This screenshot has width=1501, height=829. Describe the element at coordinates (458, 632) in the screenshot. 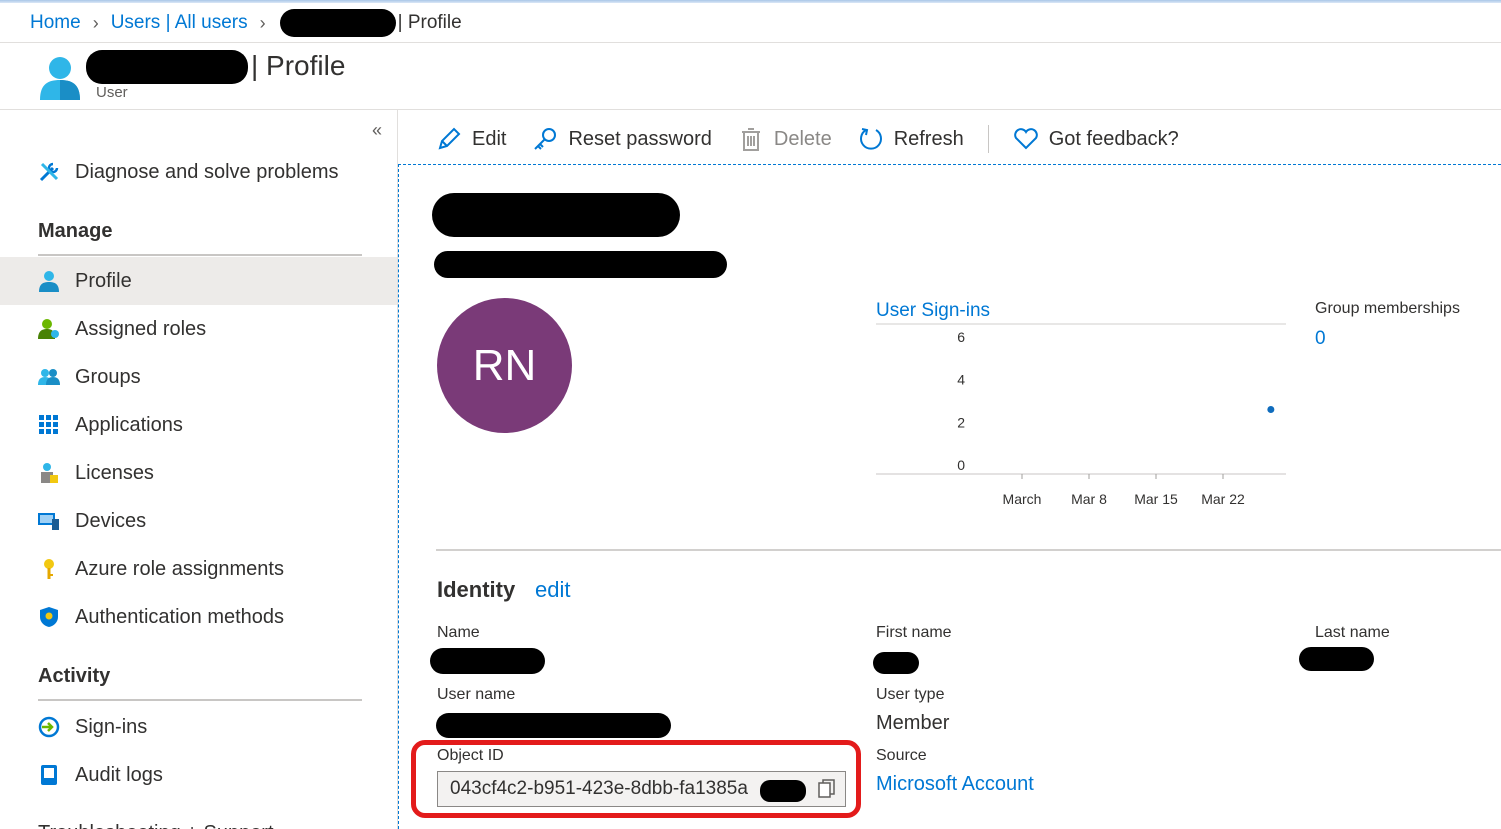

I see `name-label: Name` at that location.